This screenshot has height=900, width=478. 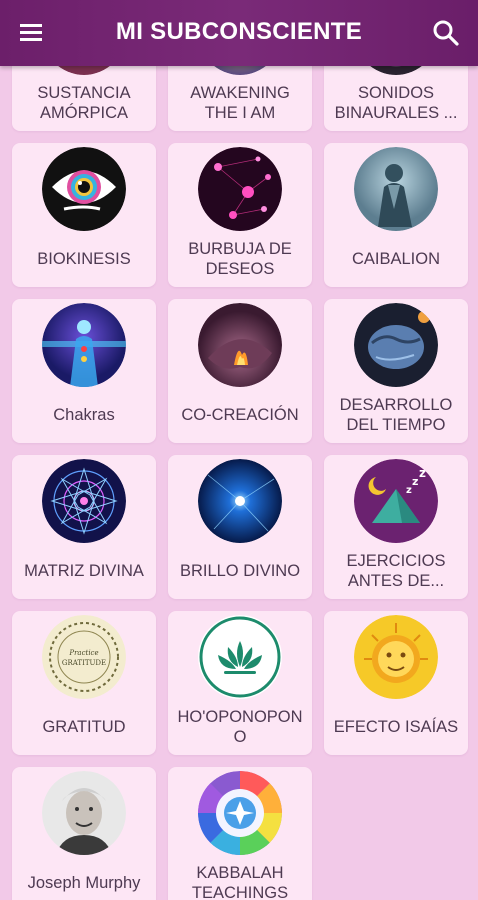 I want to click on category-label: KABBALAH TEACHINGS, so click(x=240, y=882).